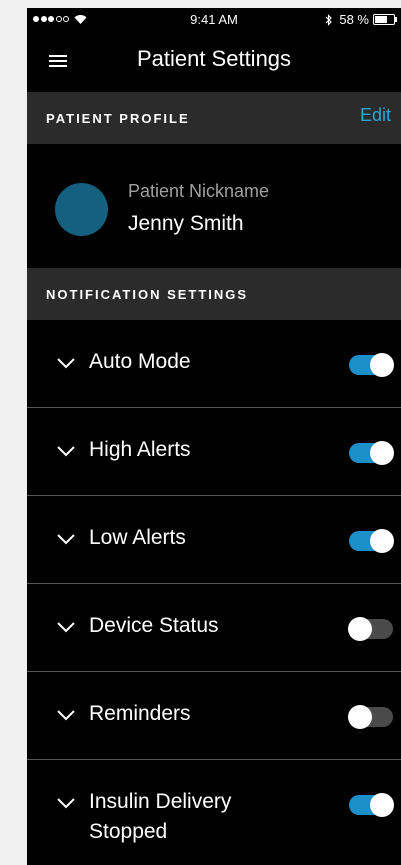 The image size is (401, 865). What do you see at coordinates (154, 625) in the screenshot?
I see `setting-label: Device Status` at bounding box center [154, 625].